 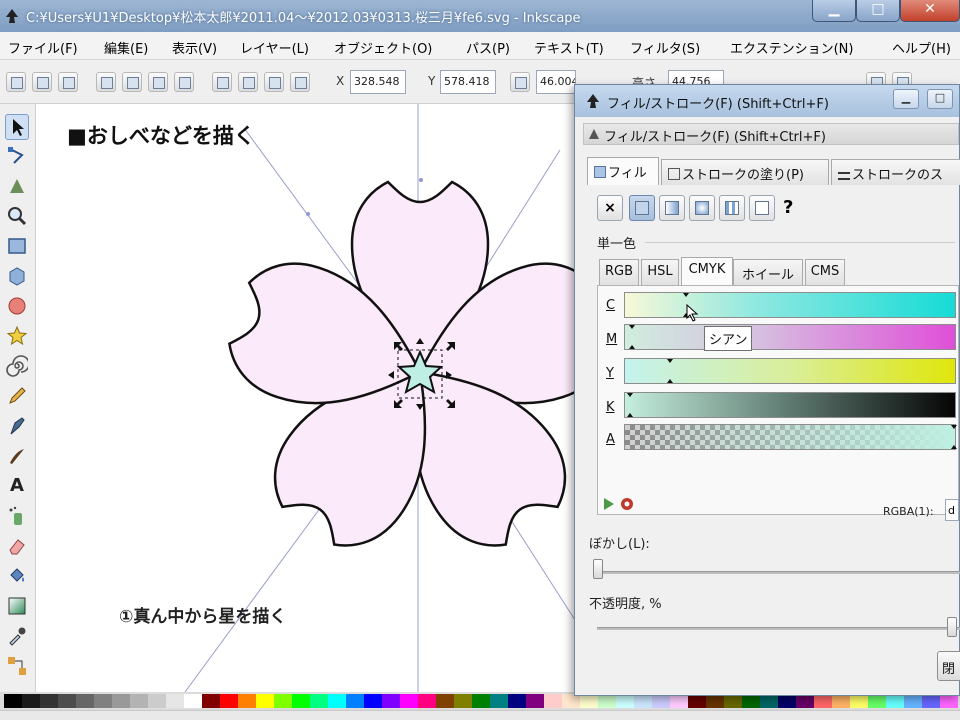 What do you see at coordinates (274, 82) in the screenshot?
I see `lower-button` at bounding box center [274, 82].